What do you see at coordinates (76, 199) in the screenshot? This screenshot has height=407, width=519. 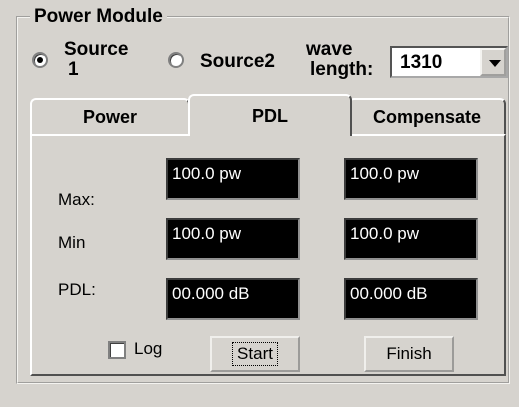 I see `max-label: Max:` at bounding box center [76, 199].